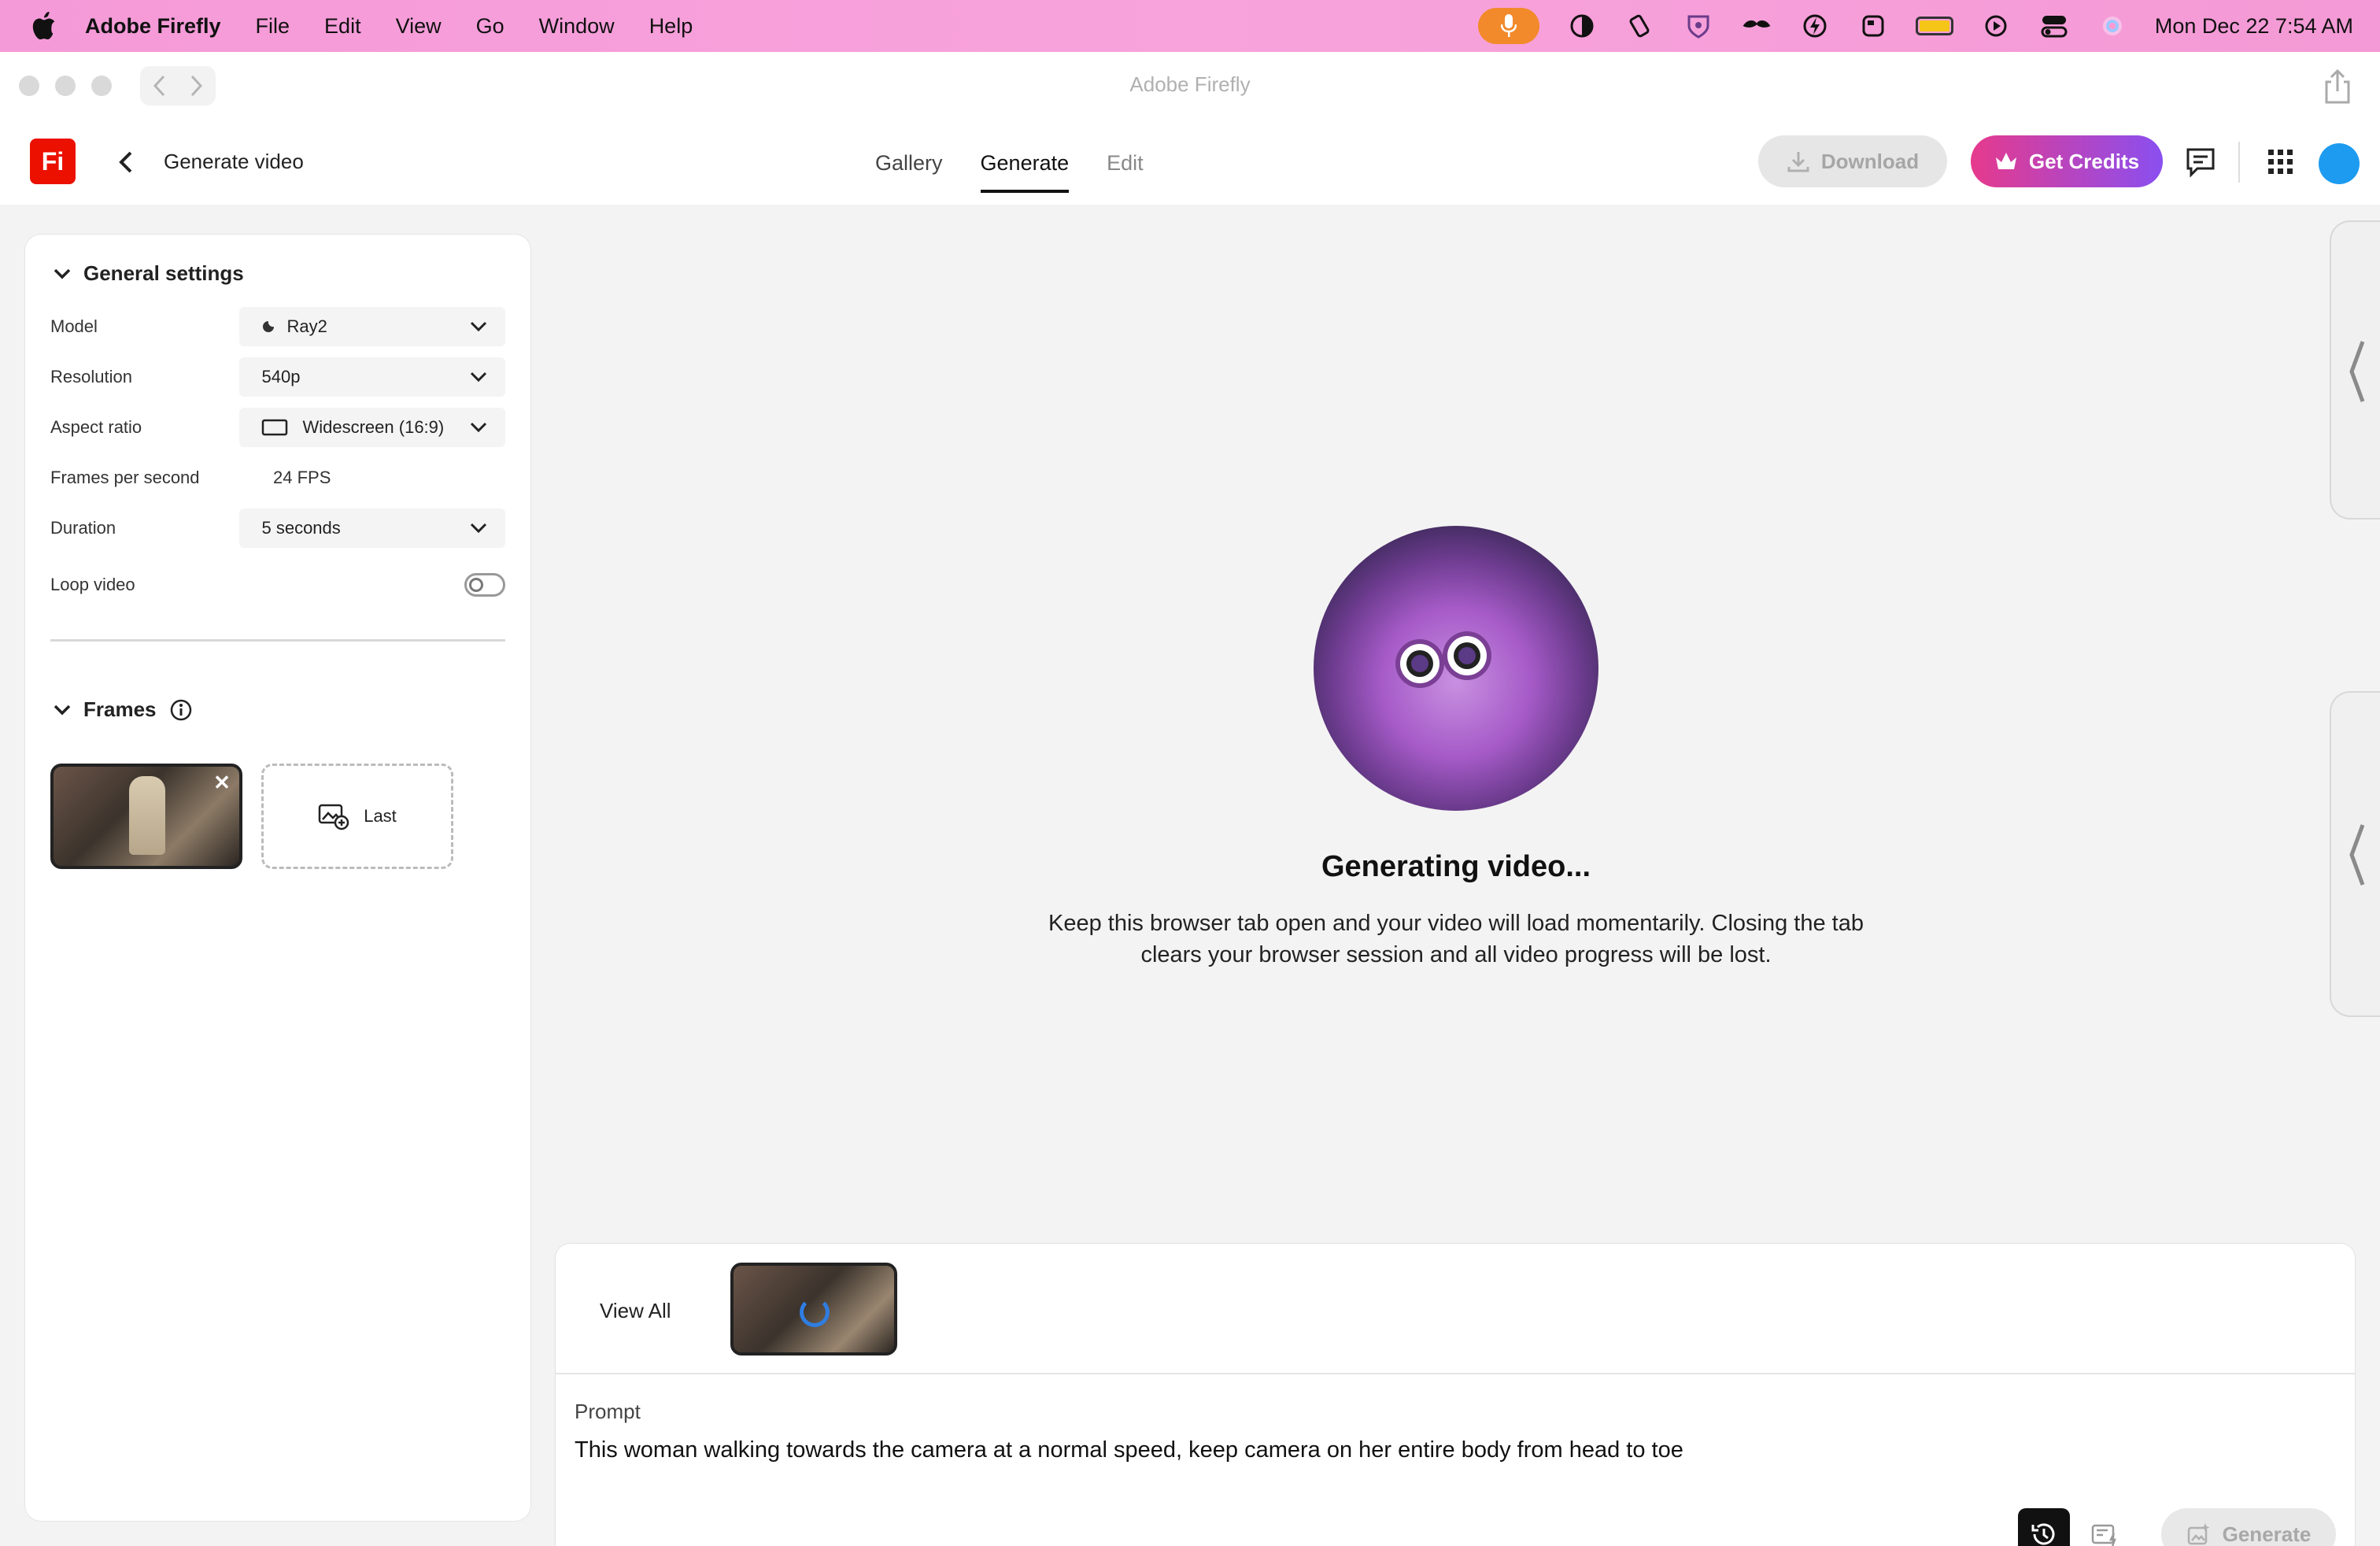  I want to click on loop-video-toggle, so click(484, 585).